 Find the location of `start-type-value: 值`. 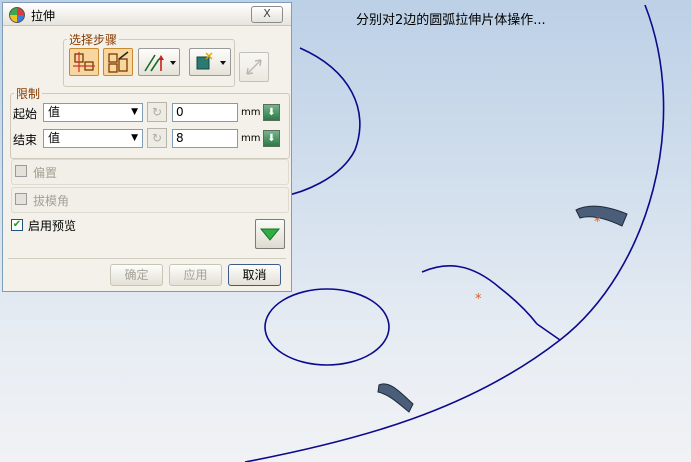

start-type-value: 值 is located at coordinates (54, 112).